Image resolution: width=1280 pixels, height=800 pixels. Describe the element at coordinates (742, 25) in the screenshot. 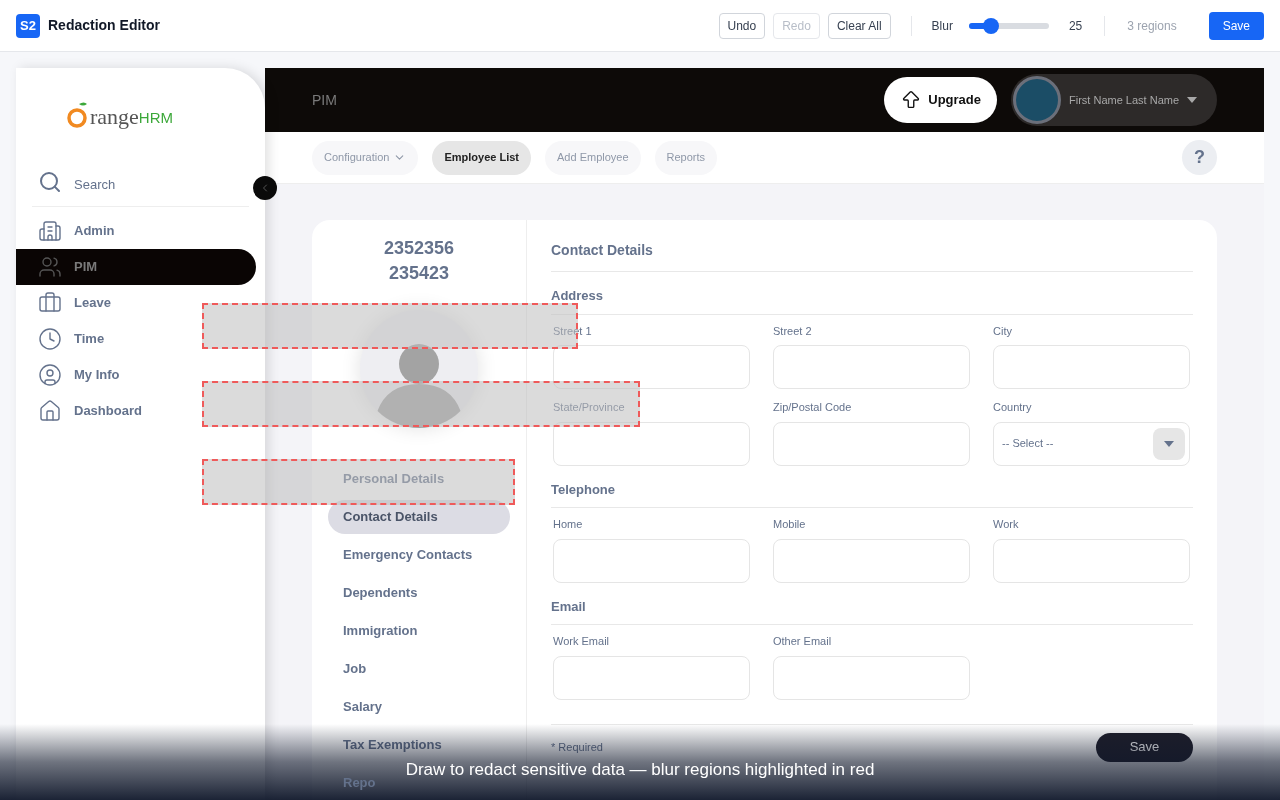

I see `toolbar-button: Undo` at that location.